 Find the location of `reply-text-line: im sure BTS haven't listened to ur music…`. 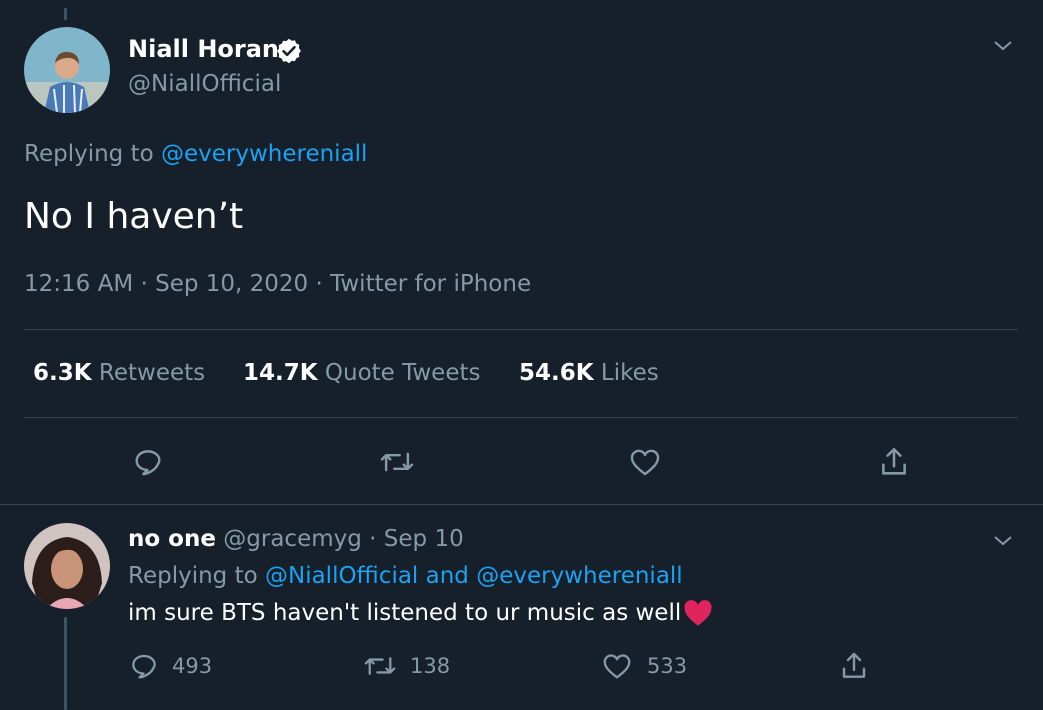

reply-text-line: im sure BTS haven't listened to ur music… is located at coordinates (421, 613).